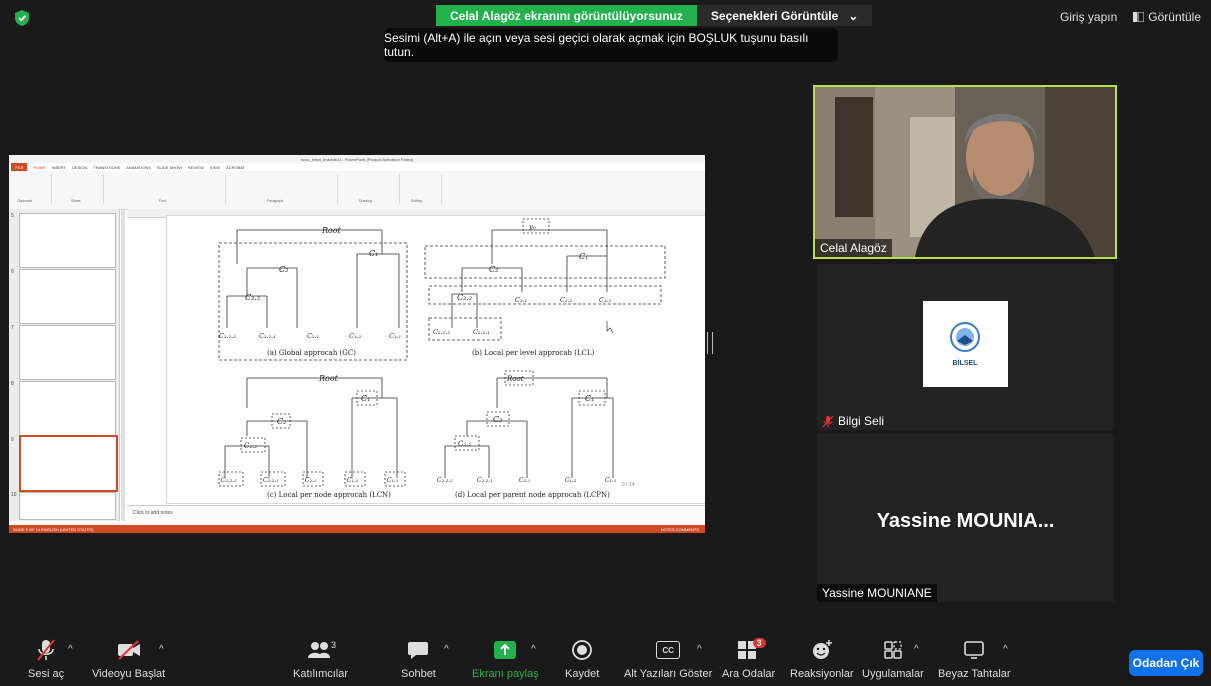  I want to click on ribbon-group-label: Slides, so click(76, 201).